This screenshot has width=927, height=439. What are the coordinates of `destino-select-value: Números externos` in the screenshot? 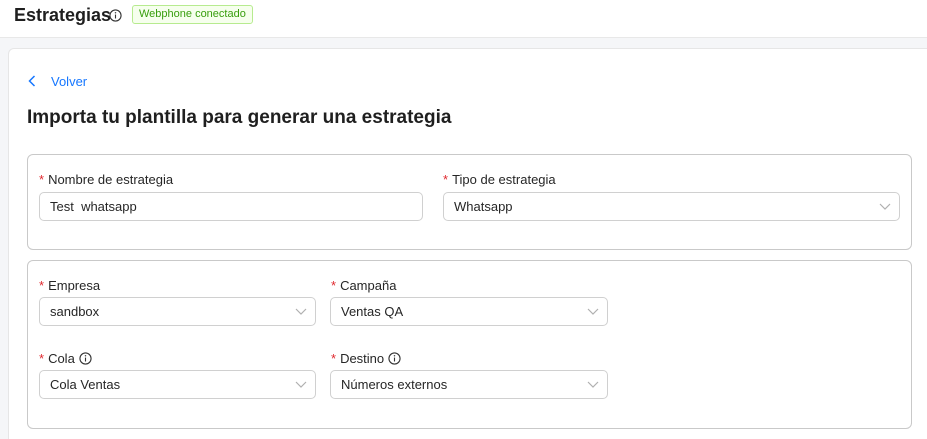 It's located at (394, 384).